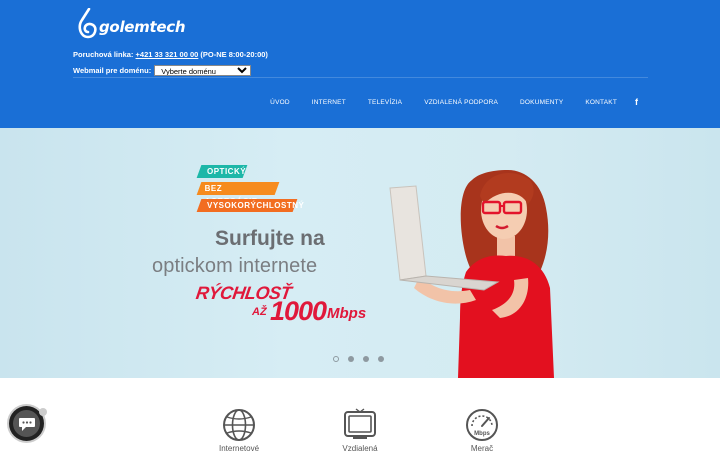 The width and height of the screenshot is (720, 453). Describe the element at coordinates (142, 27) in the screenshot. I see `logo-text: golemtech` at that location.